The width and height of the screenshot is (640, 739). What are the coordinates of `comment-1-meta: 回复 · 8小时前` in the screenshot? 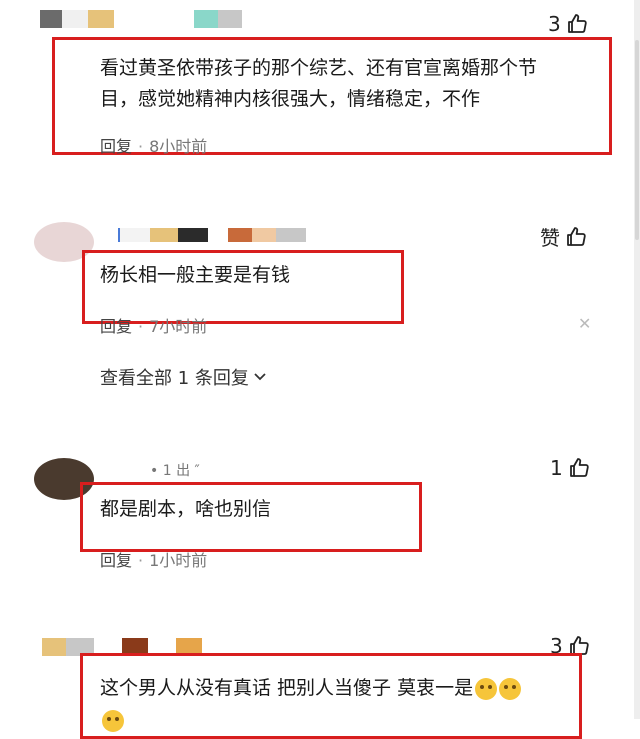 It's located at (154, 146).